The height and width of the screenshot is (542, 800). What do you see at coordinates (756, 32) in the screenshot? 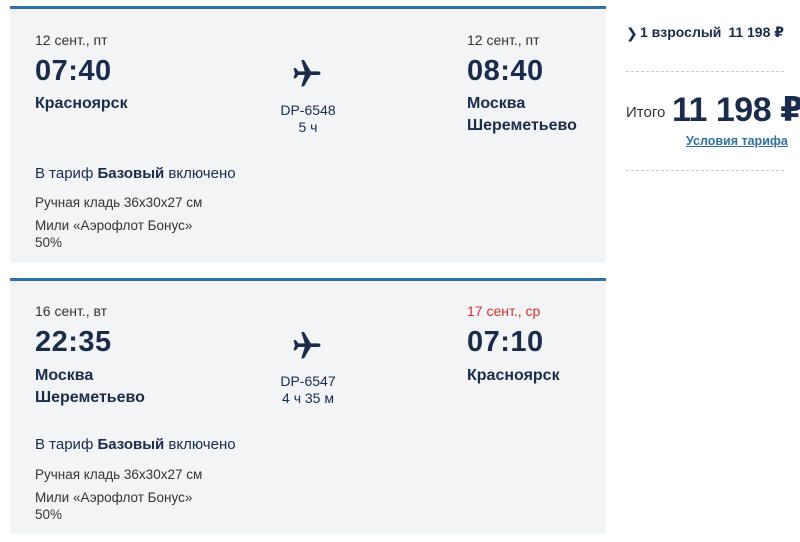
I see `passengers-price: 11 198 ₽` at bounding box center [756, 32].